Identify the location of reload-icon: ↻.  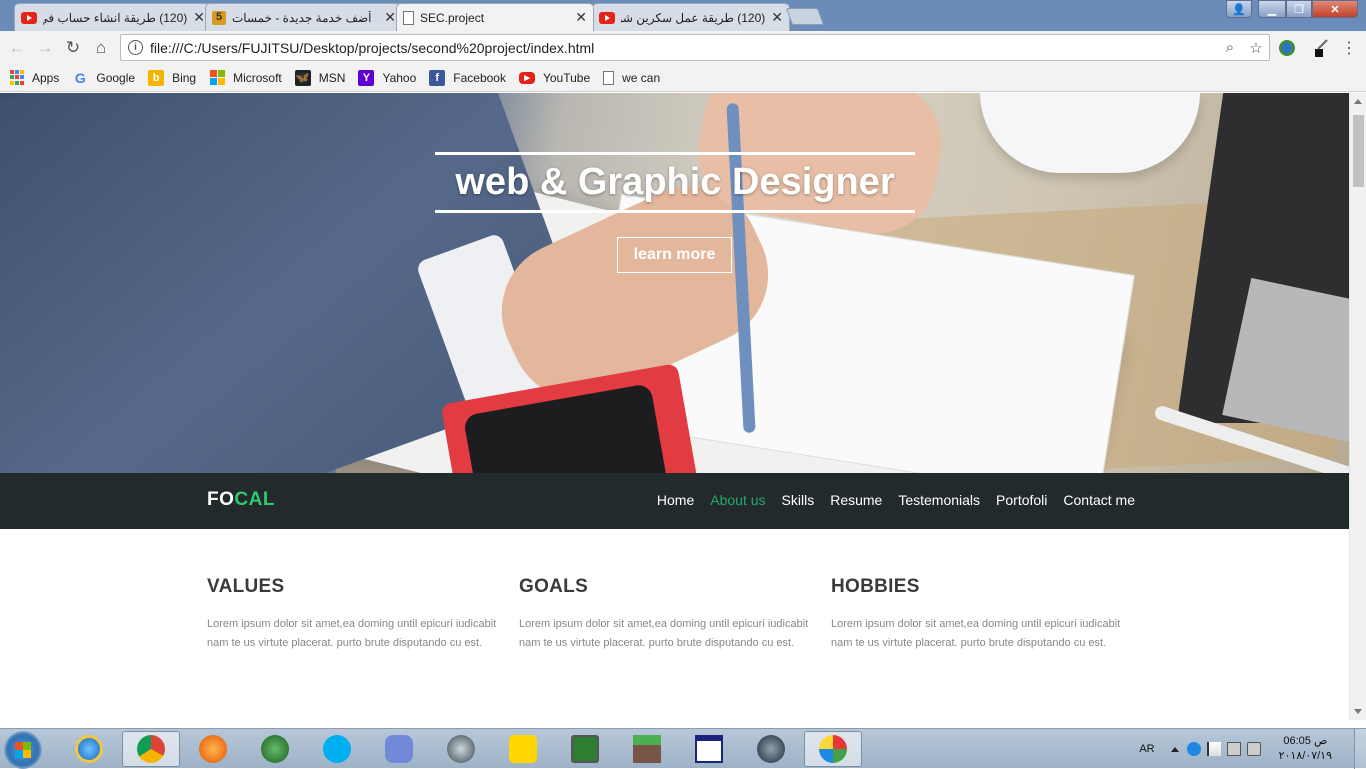
(73, 48).